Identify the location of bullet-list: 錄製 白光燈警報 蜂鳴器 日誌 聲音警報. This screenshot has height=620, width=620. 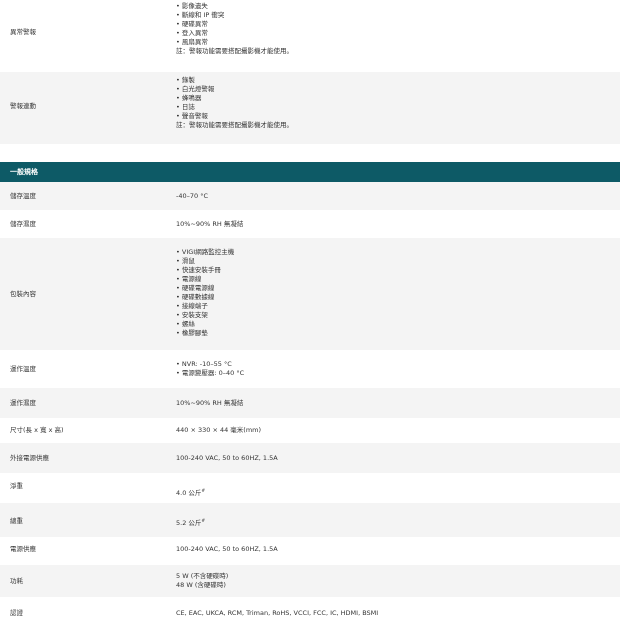
(234, 98).